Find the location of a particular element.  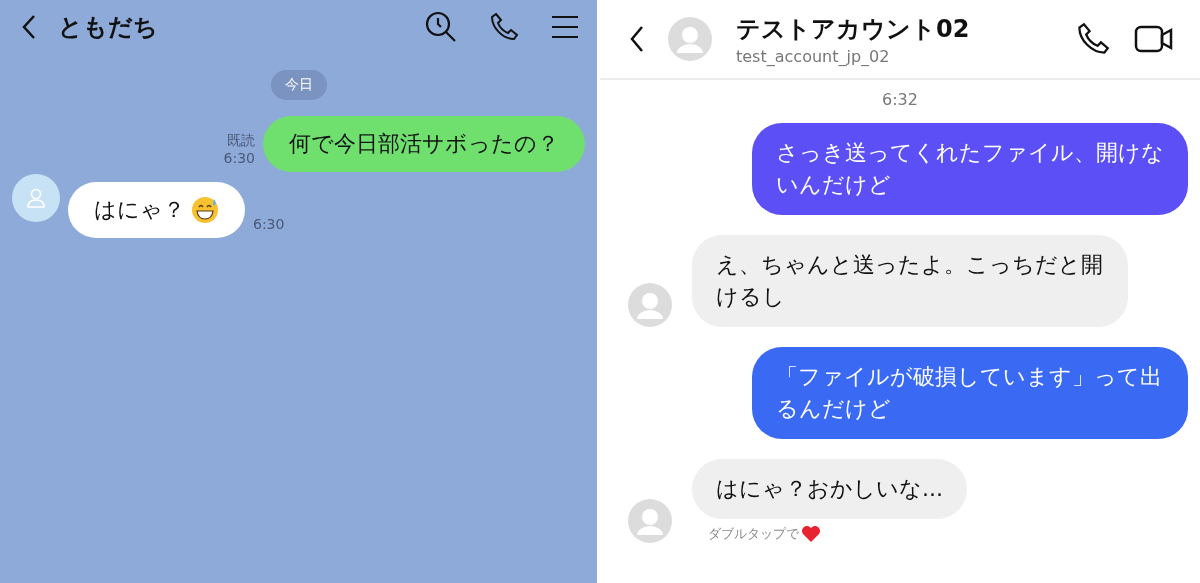

video-call-icon is located at coordinates (1154, 39).